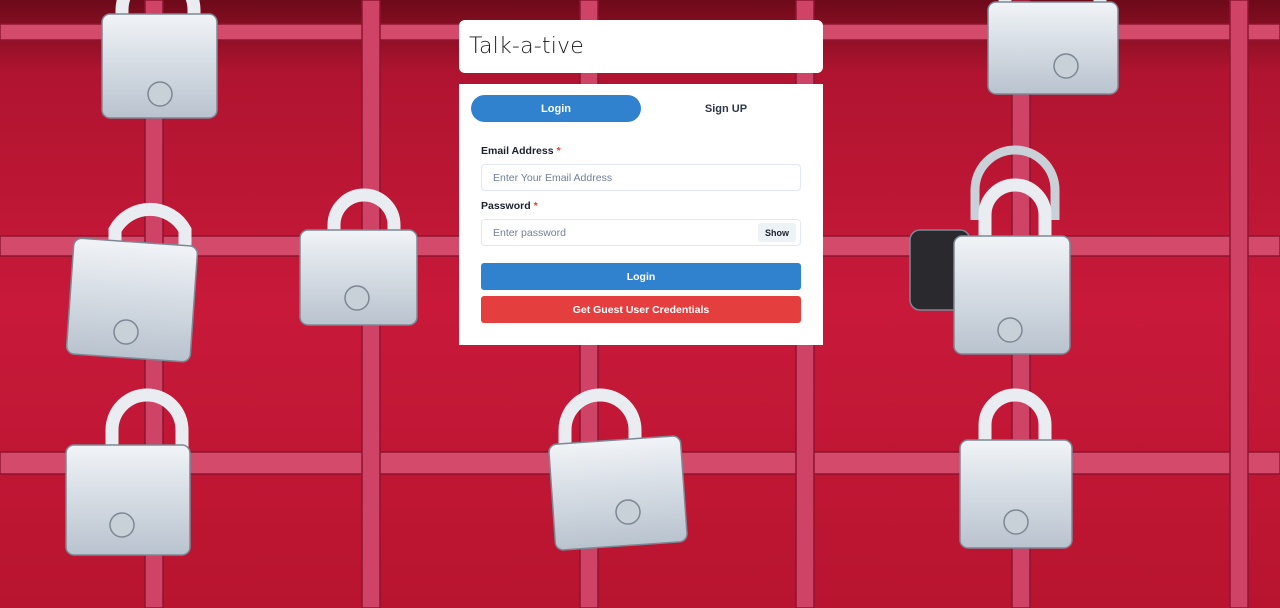 The image size is (1280, 608). What do you see at coordinates (535, 206) in the screenshot?
I see `password-required-marker: *` at bounding box center [535, 206].